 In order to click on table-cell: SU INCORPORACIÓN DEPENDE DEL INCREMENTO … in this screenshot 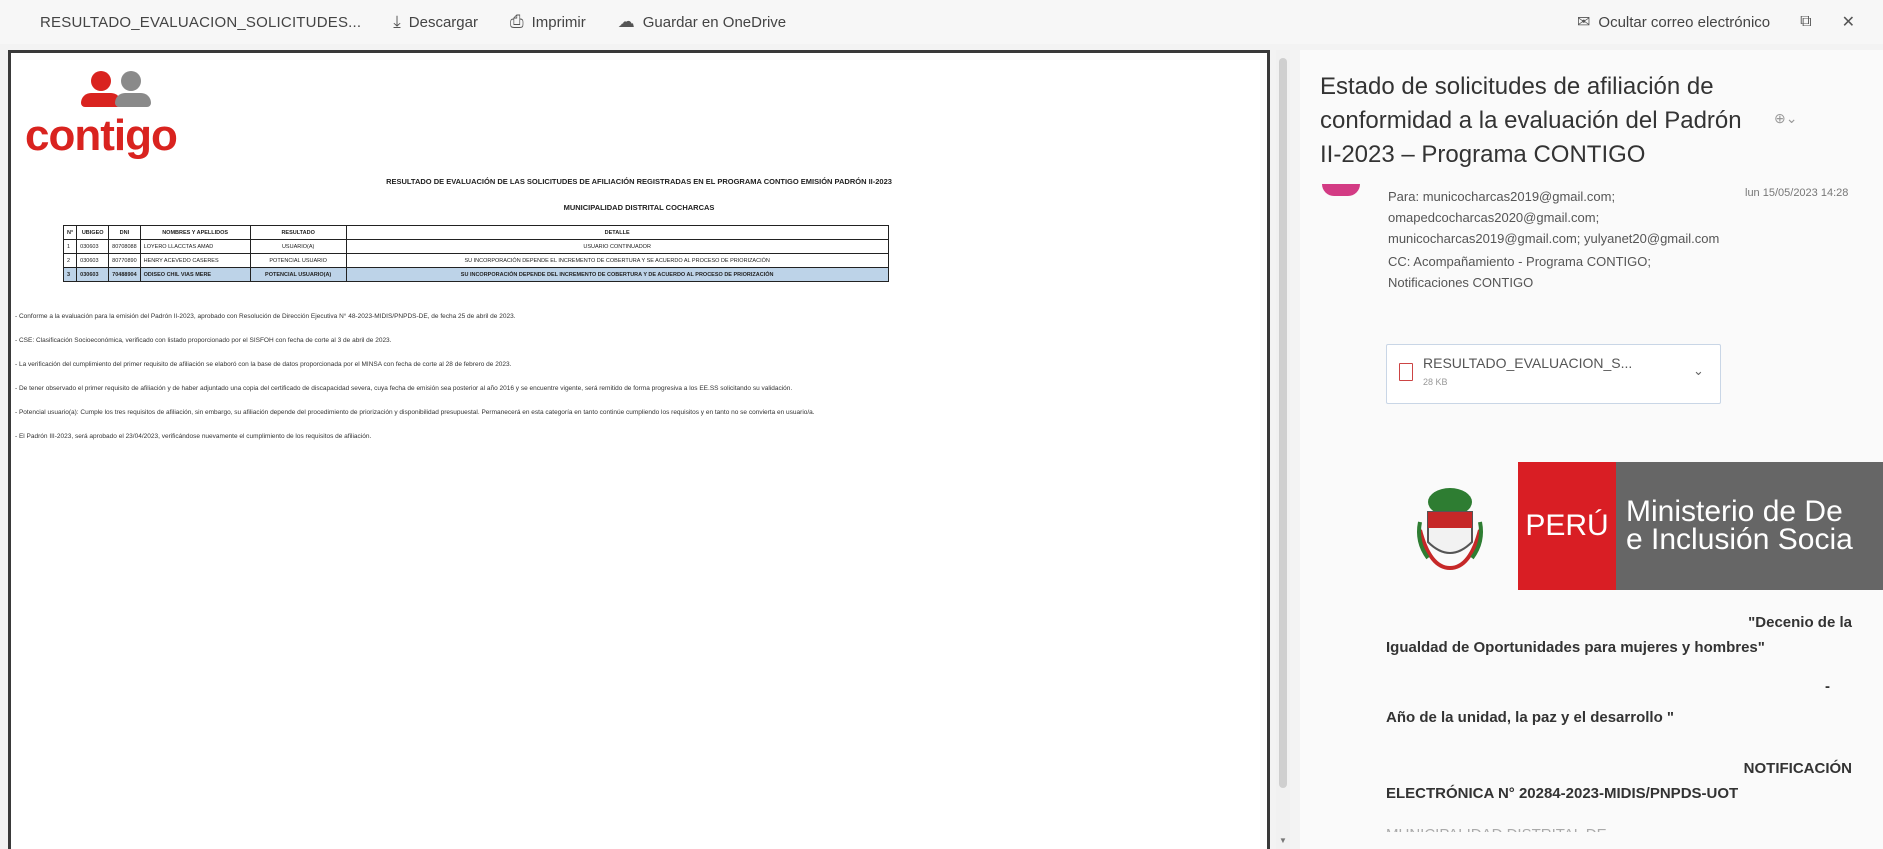, I will do `click(617, 274)`.